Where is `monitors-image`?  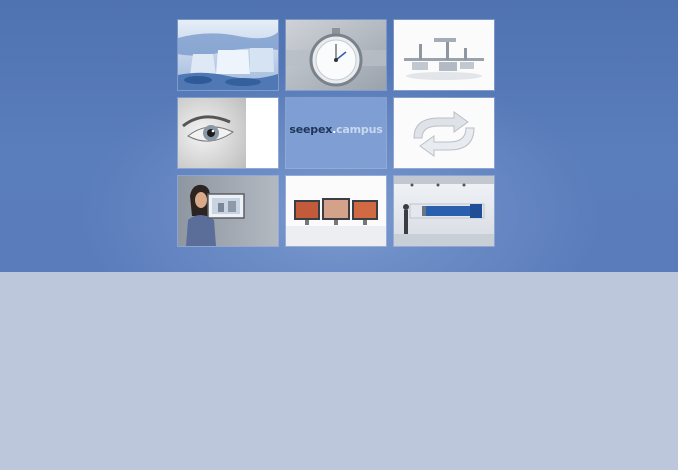 monitors-image is located at coordinates (336, 211).